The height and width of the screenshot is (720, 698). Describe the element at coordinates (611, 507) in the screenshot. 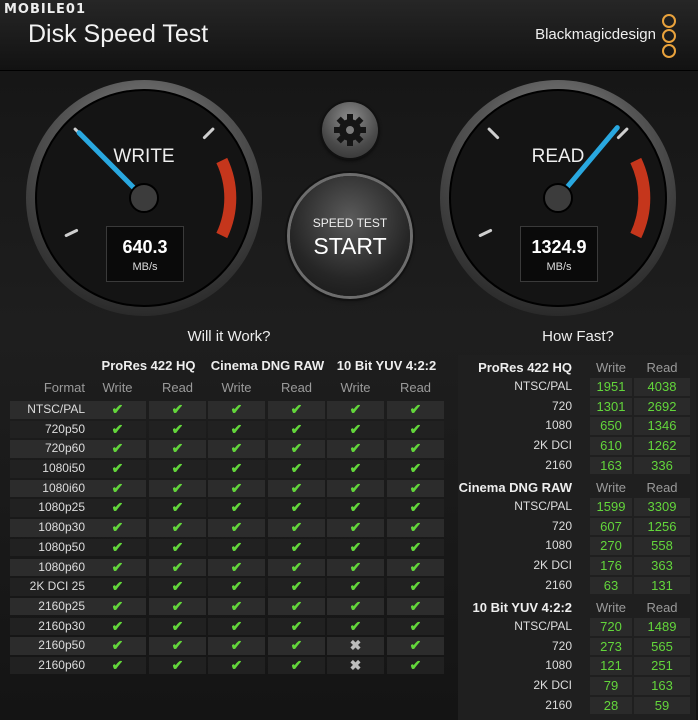

I see `write-fps-value: 1599` at that location.